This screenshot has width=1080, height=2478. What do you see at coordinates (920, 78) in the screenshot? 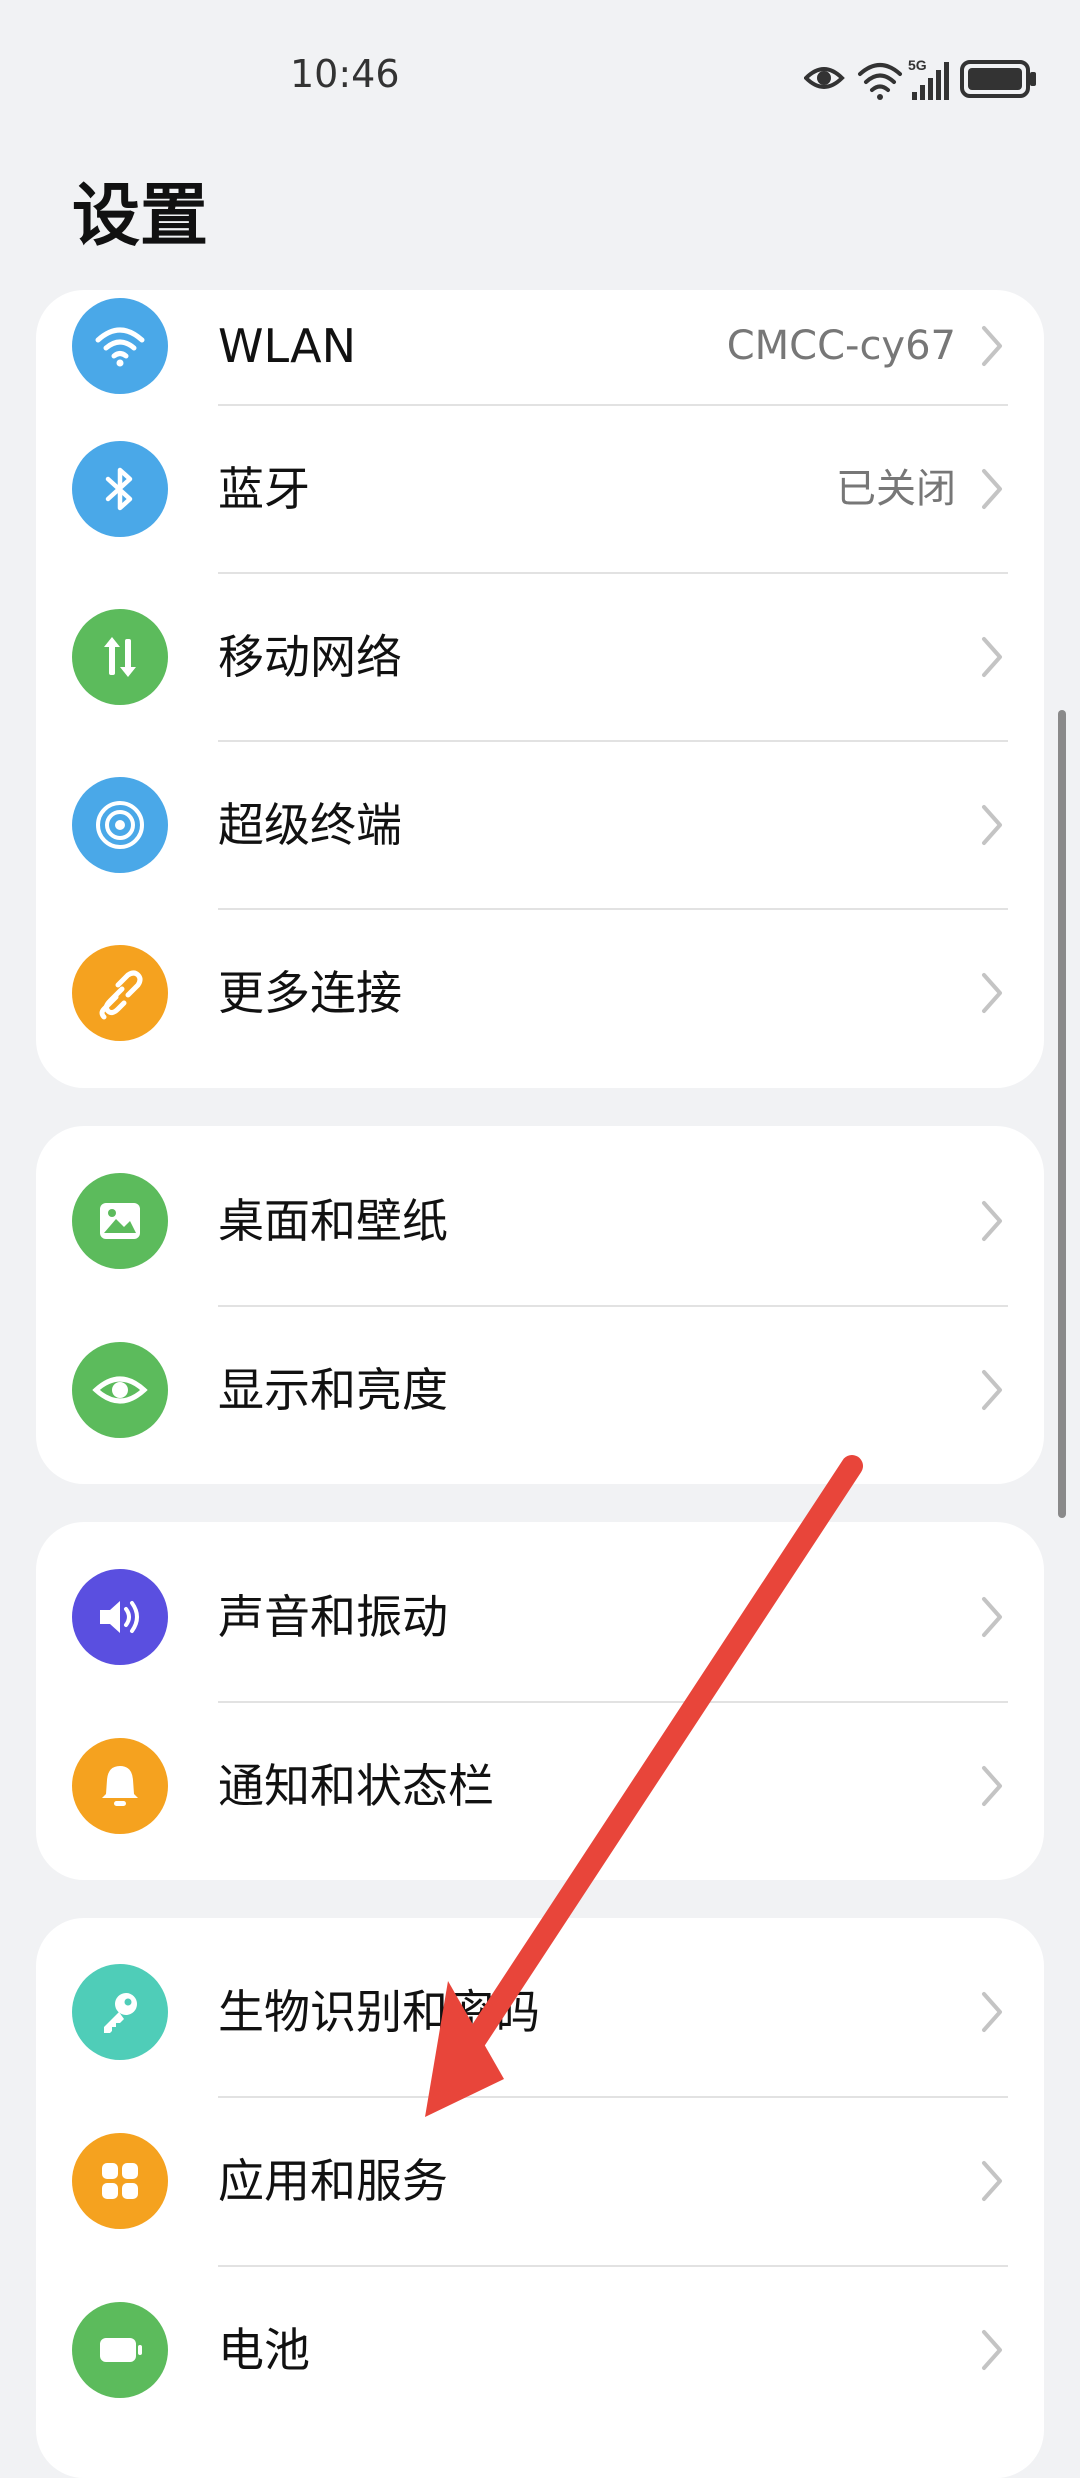
I see `status-icons: 5G` at bounding box center [920, 78].